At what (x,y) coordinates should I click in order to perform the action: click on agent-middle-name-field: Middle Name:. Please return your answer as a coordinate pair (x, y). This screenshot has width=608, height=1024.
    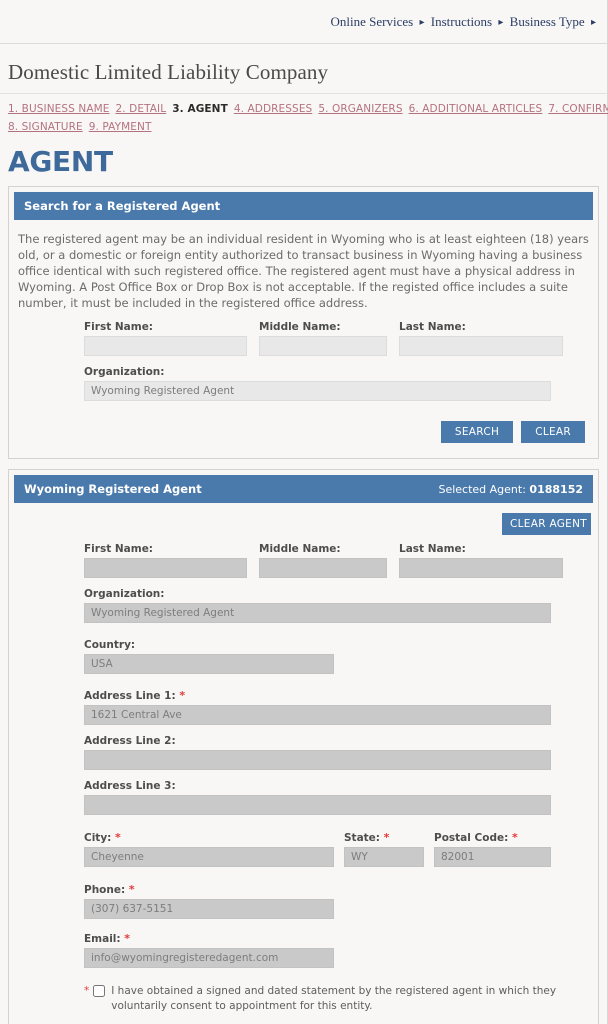
    Looking at the image, I should click on (323, 560).